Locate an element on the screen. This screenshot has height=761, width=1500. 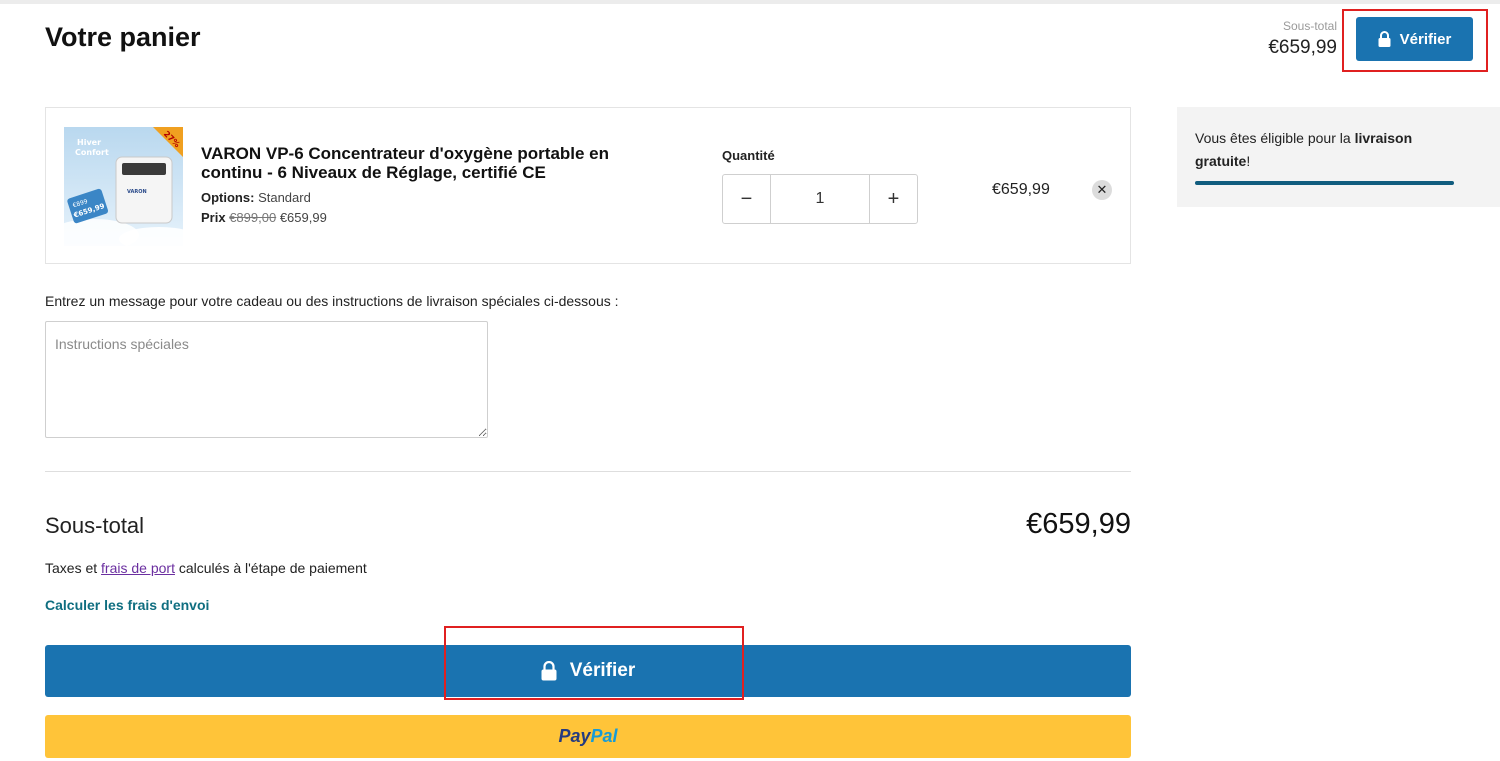
remove-item-button: ✕ is located at coordinates (1102, 190).